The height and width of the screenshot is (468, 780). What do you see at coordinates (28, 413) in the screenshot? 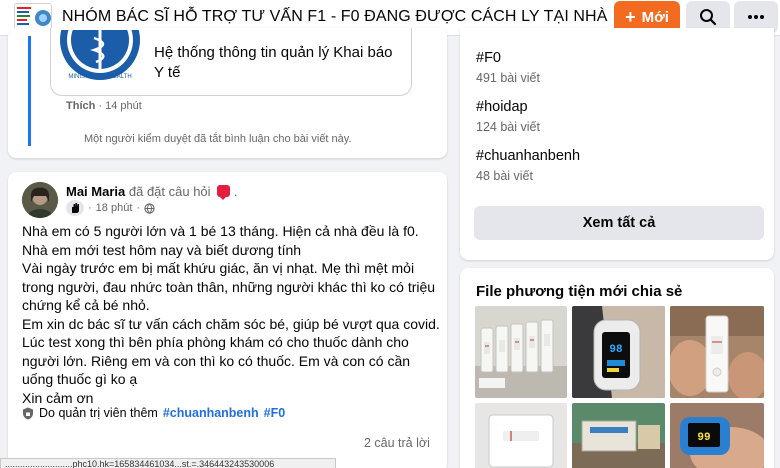
I see `admin-shield-icon` at bounding box center [28, 413].